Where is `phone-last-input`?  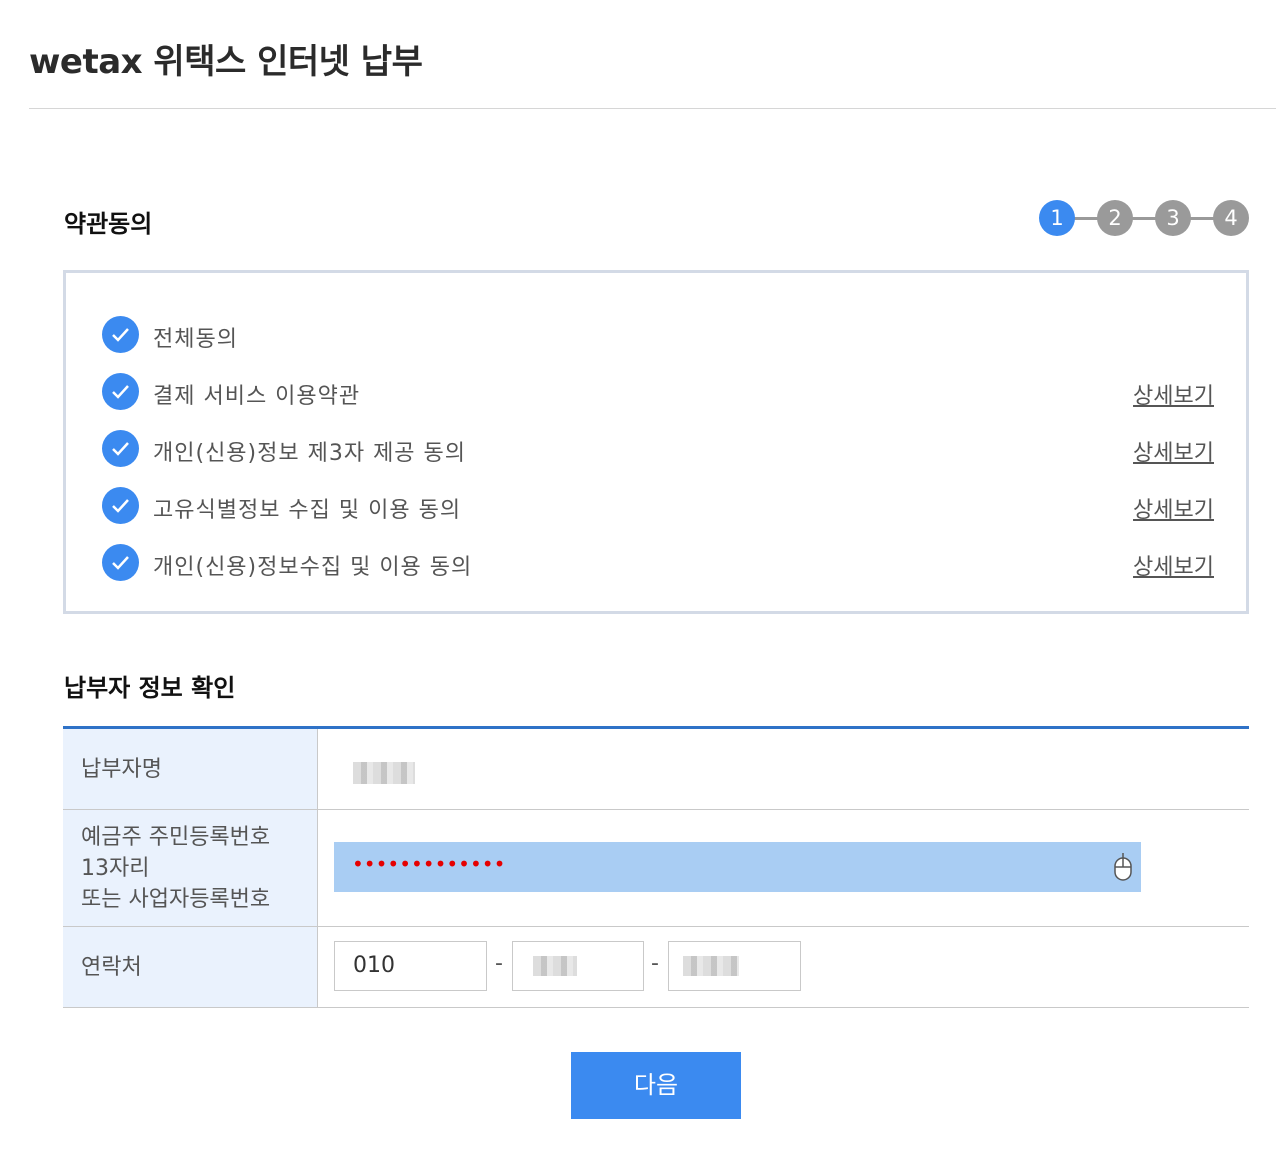 phone-last-input is located at coordinates (734, 966).